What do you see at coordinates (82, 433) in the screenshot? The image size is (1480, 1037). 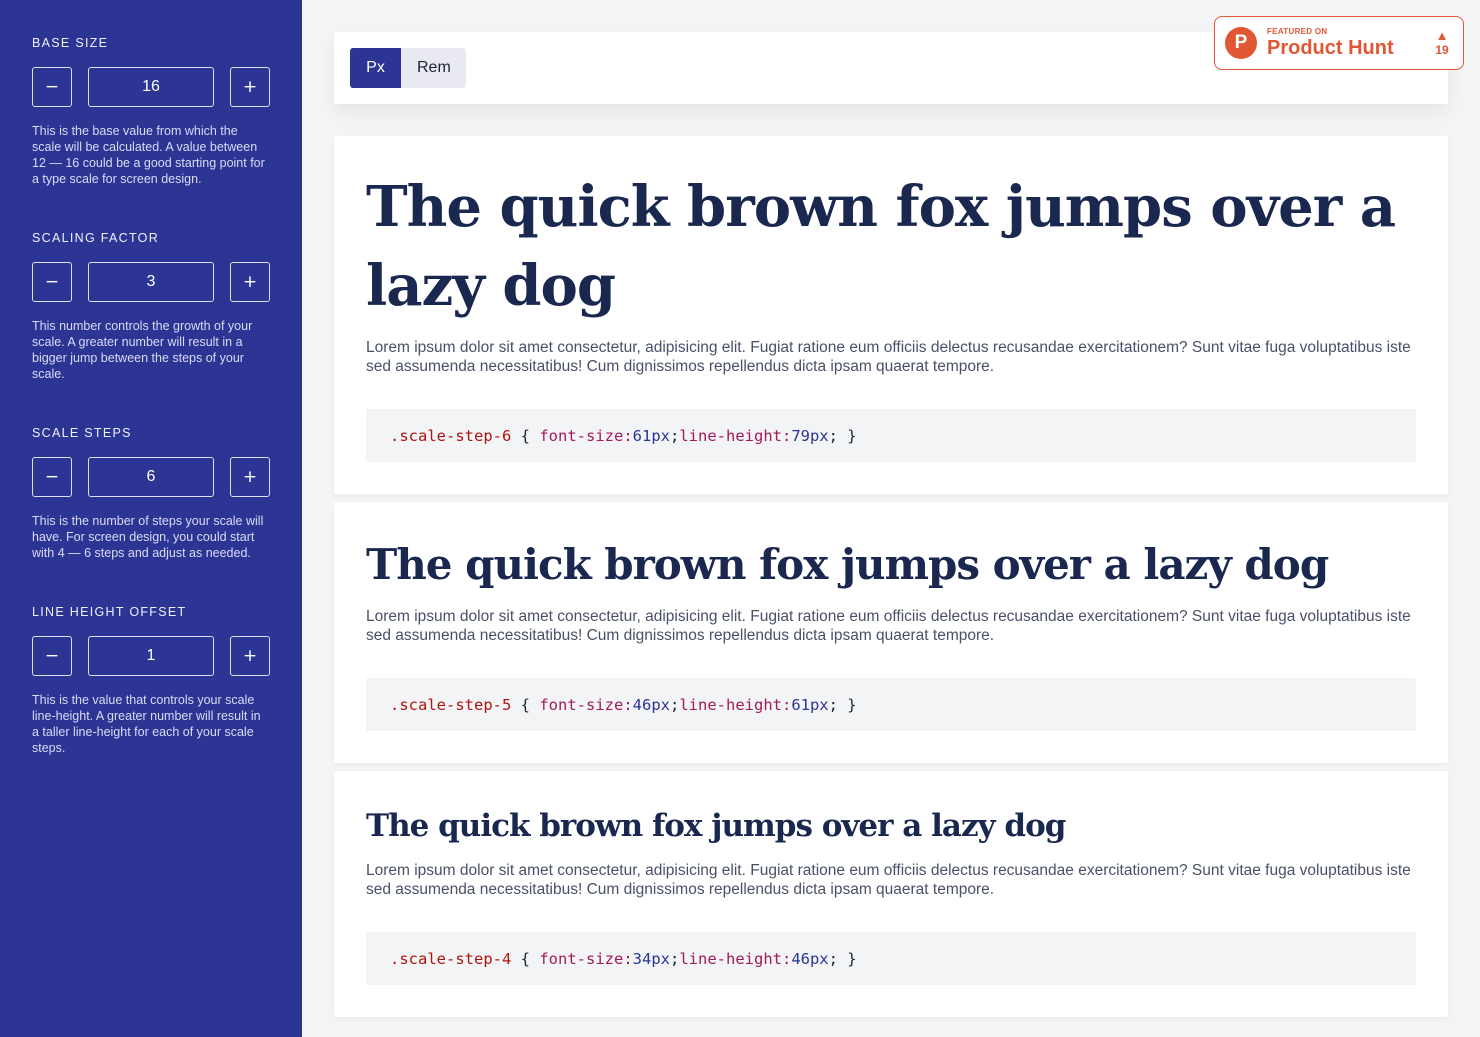 I see `scale-steps-label: SCALE STEPS` at bounding box center [82, 433].